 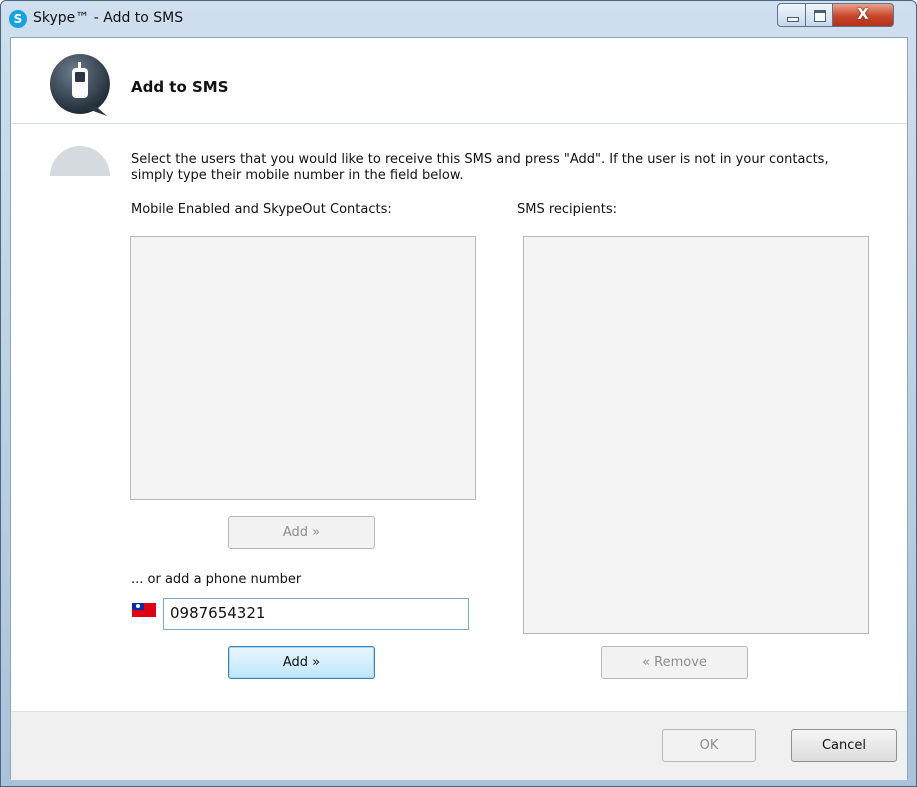 I want to click on window-title: Skype™ - Add to SMS, so click(x=108, y=18).